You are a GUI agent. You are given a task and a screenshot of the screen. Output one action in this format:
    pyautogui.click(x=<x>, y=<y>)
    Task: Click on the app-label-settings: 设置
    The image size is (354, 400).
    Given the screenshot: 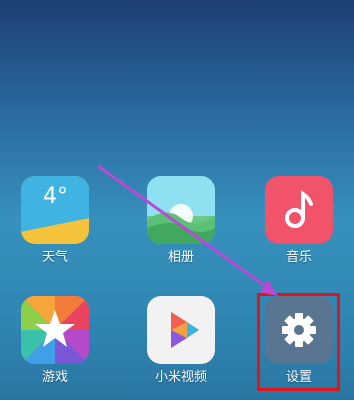 What is the action you would take?
    pyautogui.click(x=298, y=377)
    